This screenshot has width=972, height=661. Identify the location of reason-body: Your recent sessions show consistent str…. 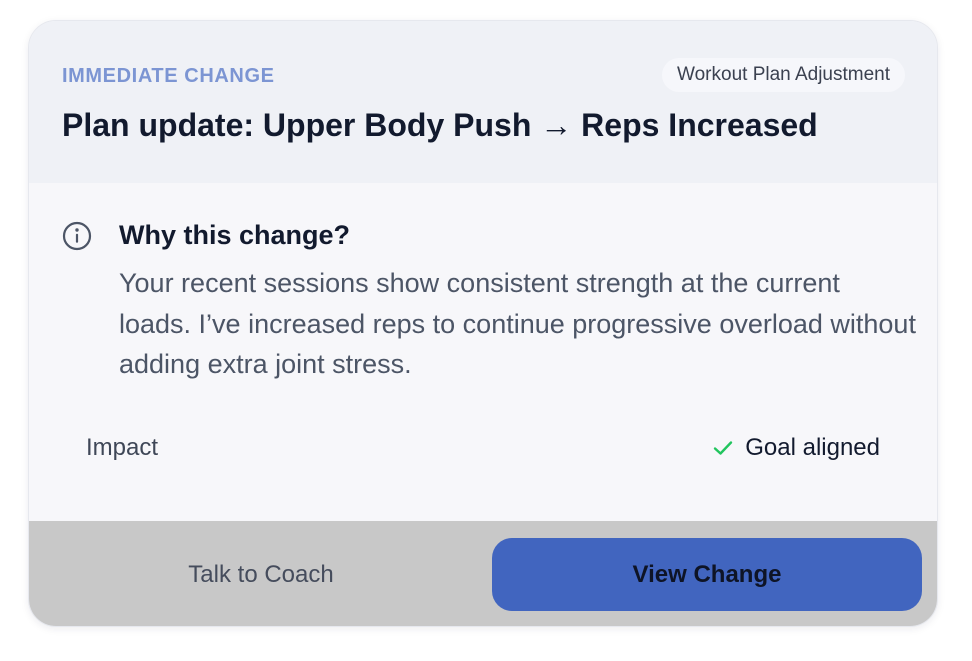
(517, 323).